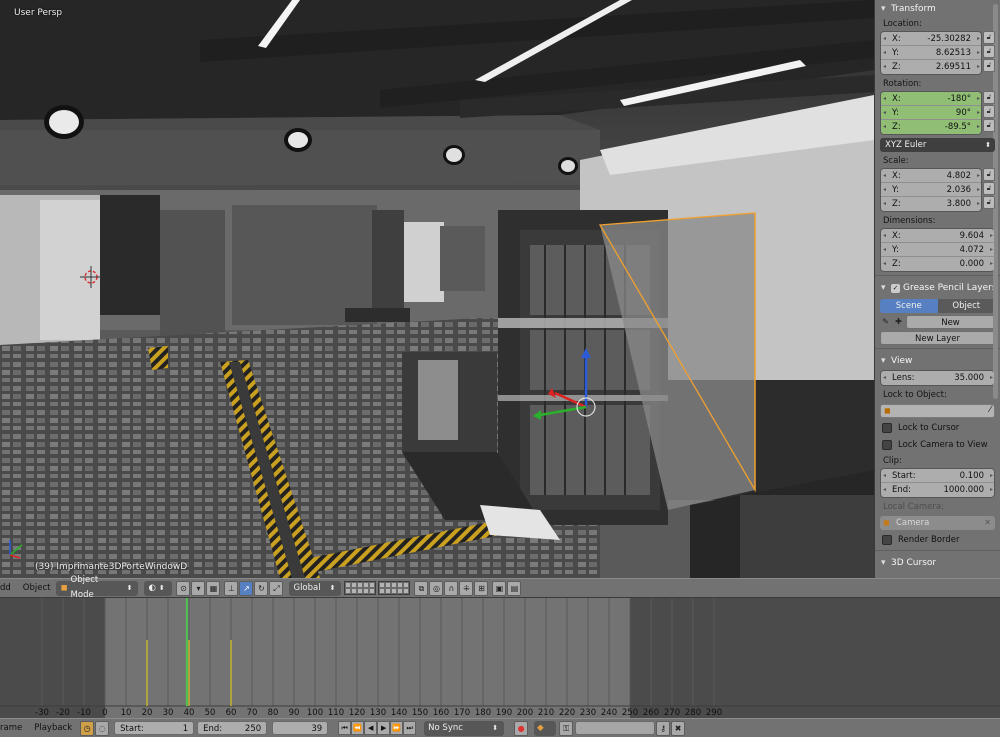 The image size is (1000, 737). What do you see at coordinates (937, 250) in the screenshot?
I see `dimensions-y-field: ◂ Y: 4.072 ▸` at bounding box center [937, 250].